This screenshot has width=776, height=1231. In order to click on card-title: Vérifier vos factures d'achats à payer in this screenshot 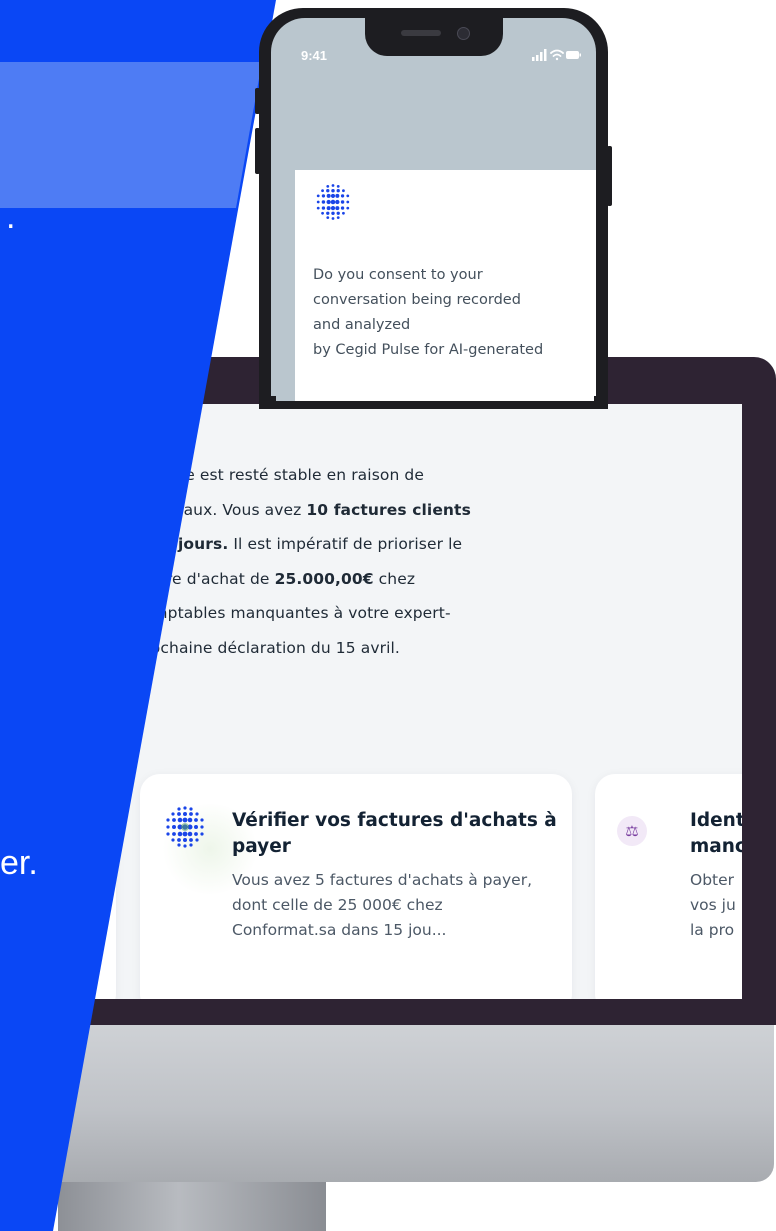, I will do `click(394, 833)`.